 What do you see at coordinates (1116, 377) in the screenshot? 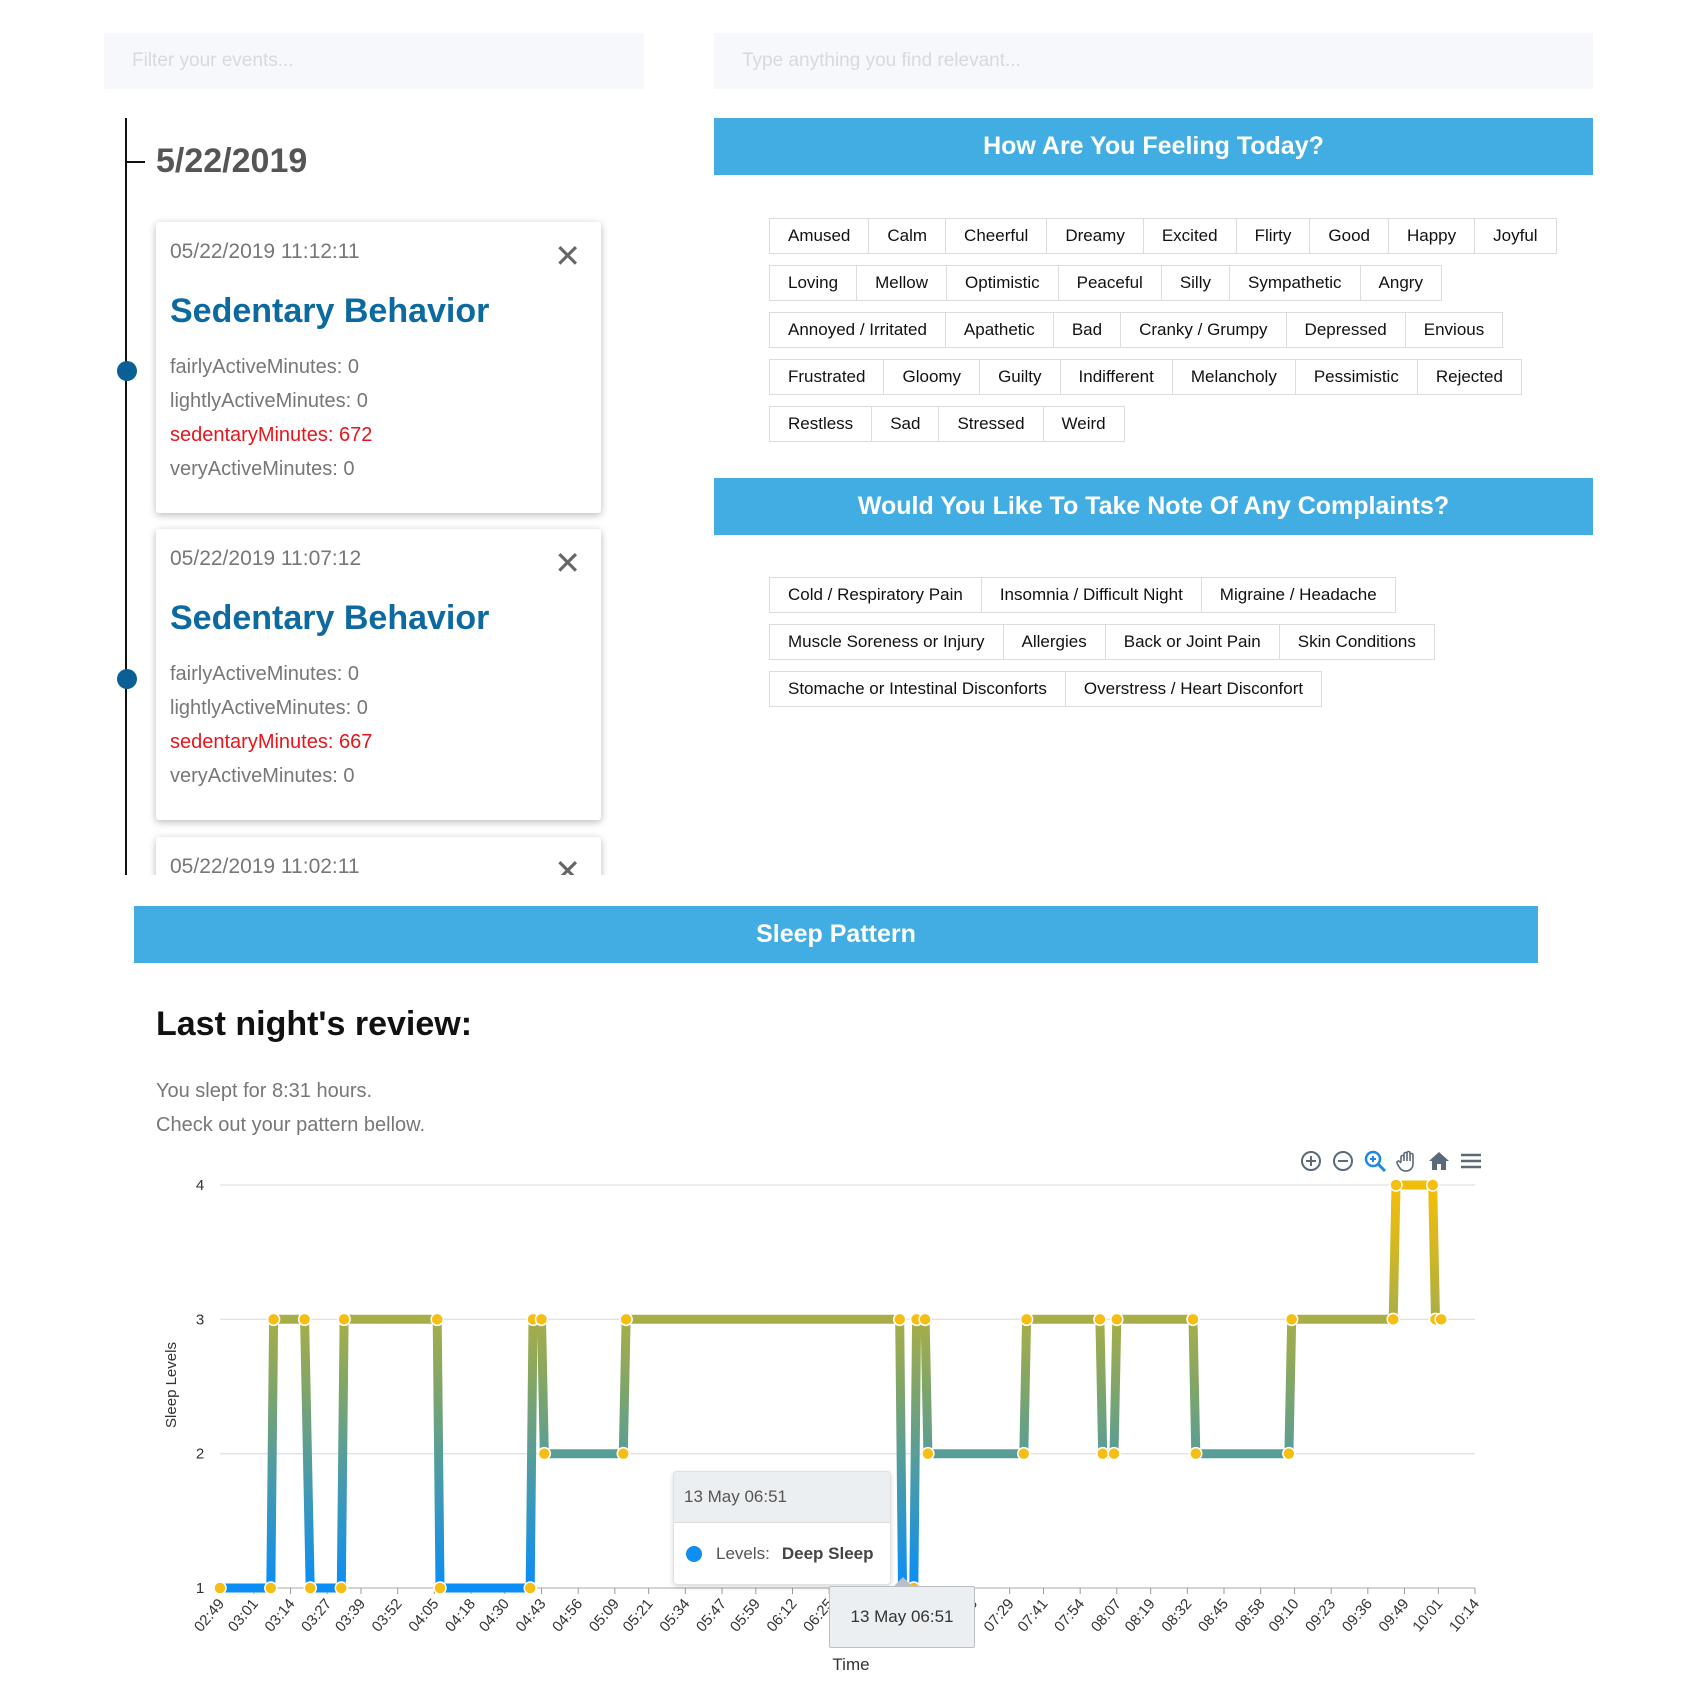
I see `feeling-tag-indifferent: Indifferent` at bounding box center [1116, 377].